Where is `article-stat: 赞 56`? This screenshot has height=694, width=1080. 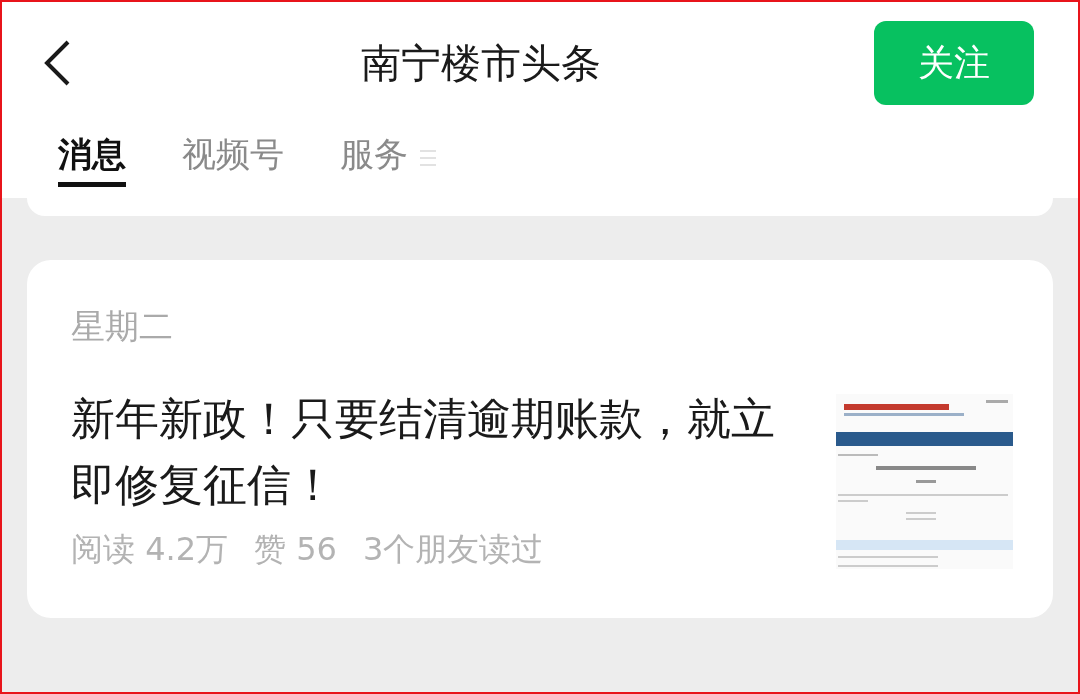 article-stat: 赞 56 is located at coordinates (295, 549).